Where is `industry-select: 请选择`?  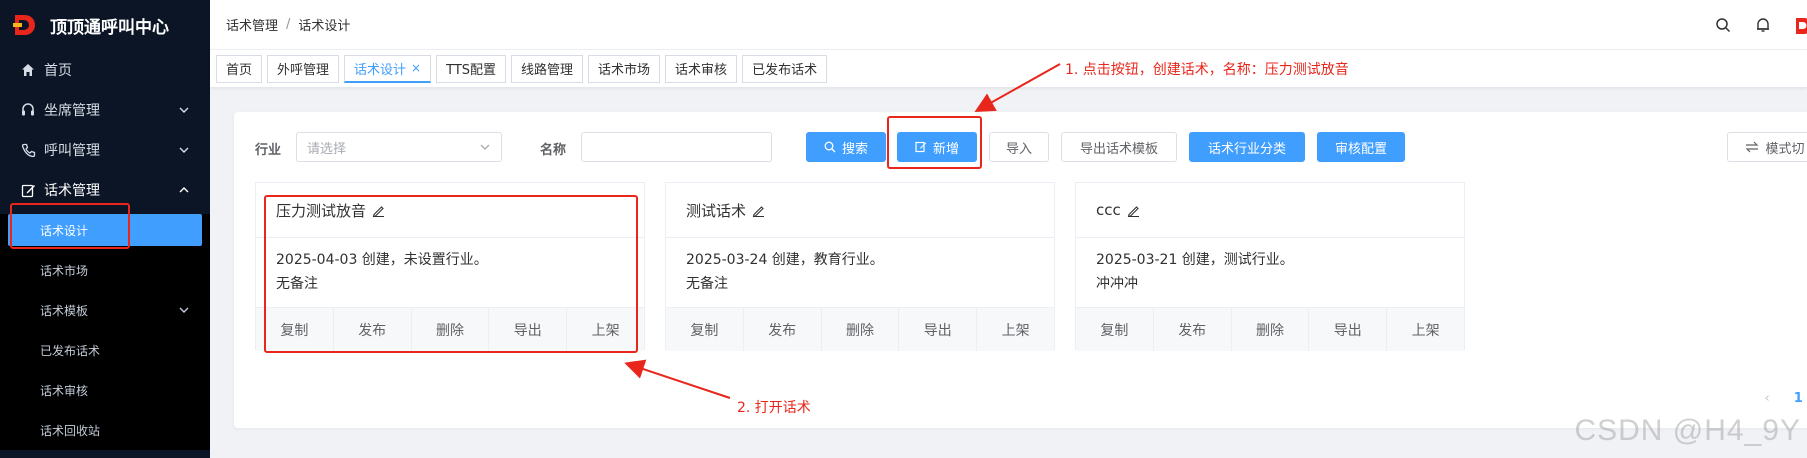 industry-select: 请选择 is located at coordinates (399, 147).